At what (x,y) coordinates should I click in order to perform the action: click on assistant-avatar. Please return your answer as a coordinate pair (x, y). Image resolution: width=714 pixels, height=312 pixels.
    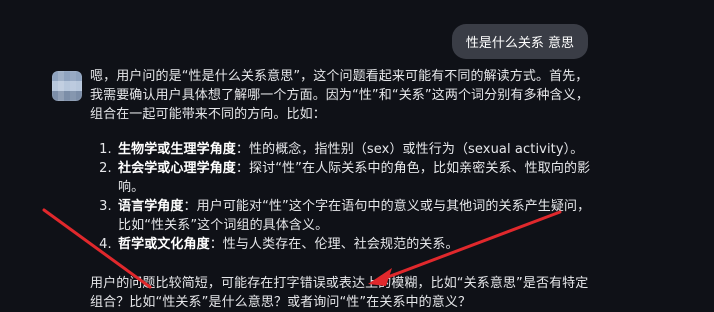
    Looking at the image, I should click on (67, 86).